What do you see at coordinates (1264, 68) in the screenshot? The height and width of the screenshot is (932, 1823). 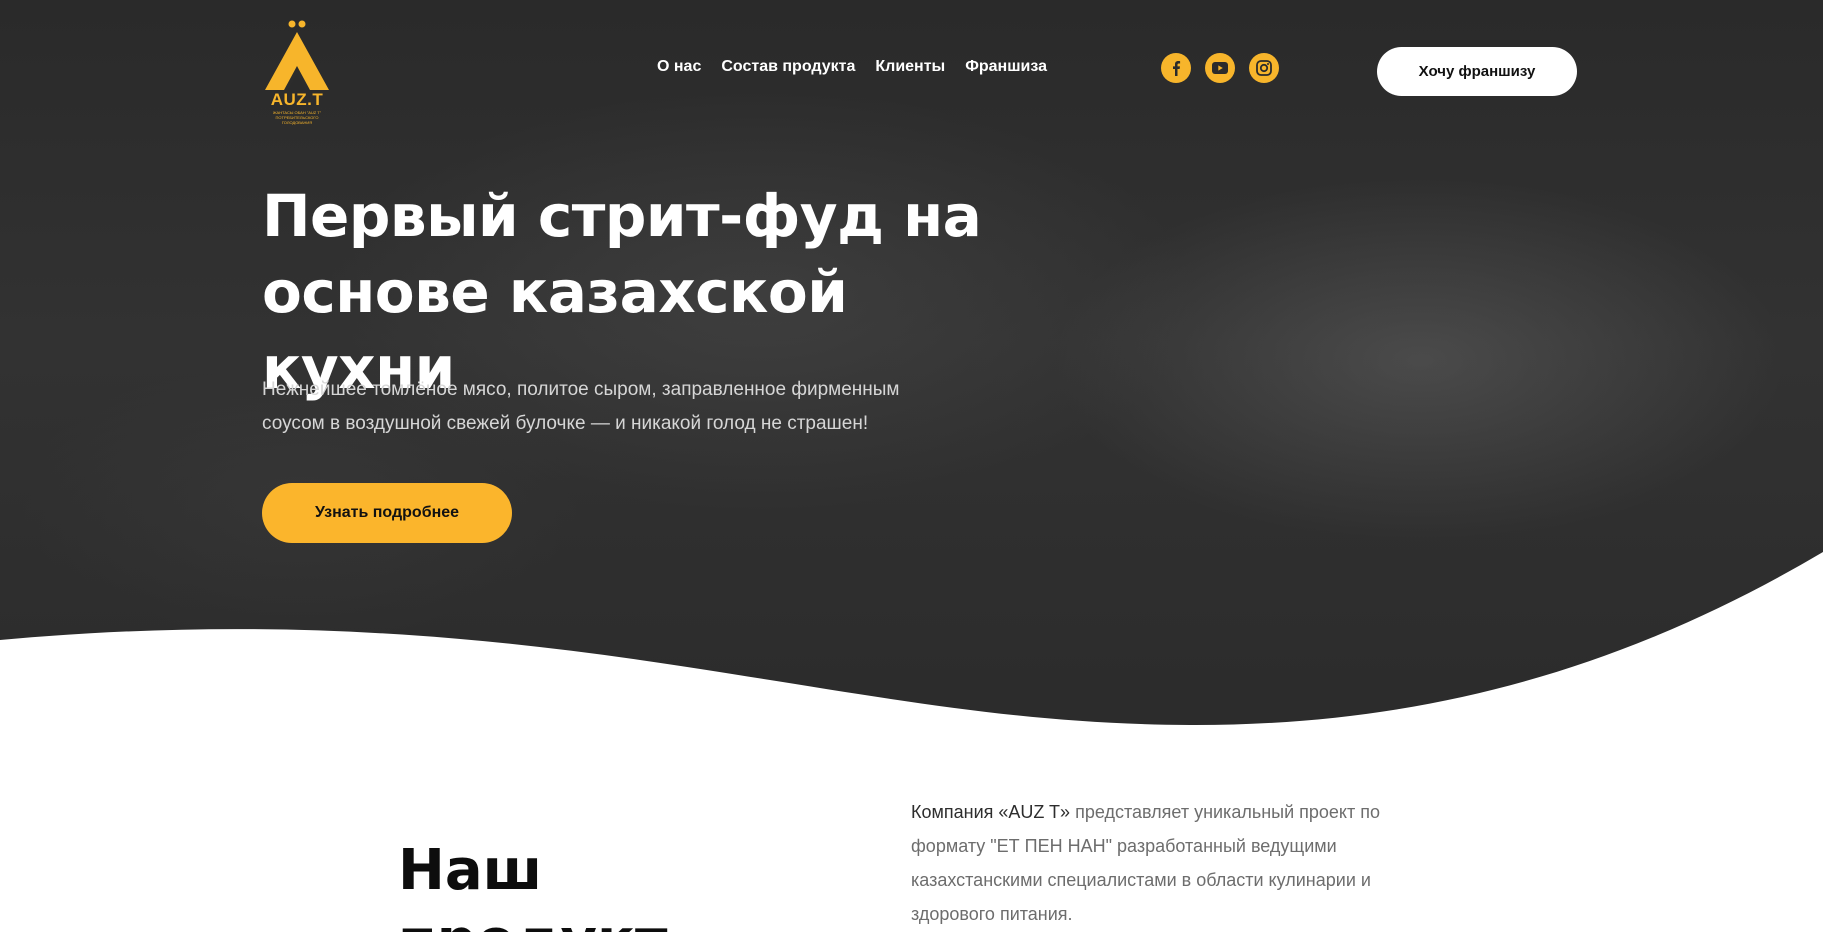 I see `instagram-icon` at bounding box center [1264, 68].